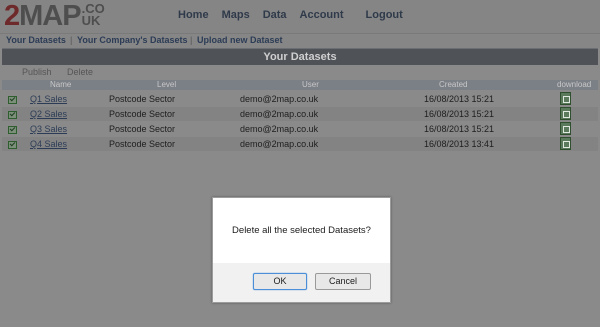  What do you see at coordinates (310, 85) in the screenshot?
I see `column-user: User` at bounding box center [310, 85].